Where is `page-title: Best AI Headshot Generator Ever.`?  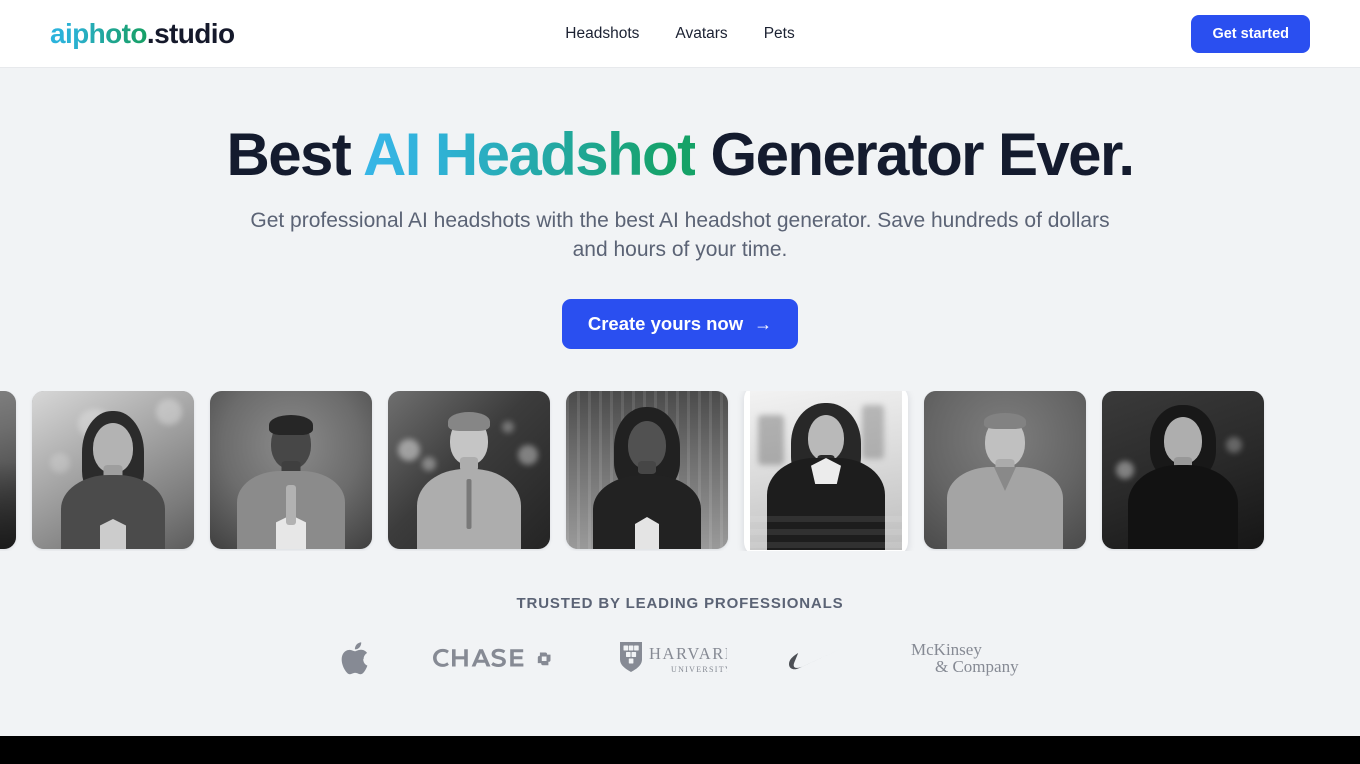
page-title: Best AI Headshot Generator Ever. is located at coordinates (680, 155).